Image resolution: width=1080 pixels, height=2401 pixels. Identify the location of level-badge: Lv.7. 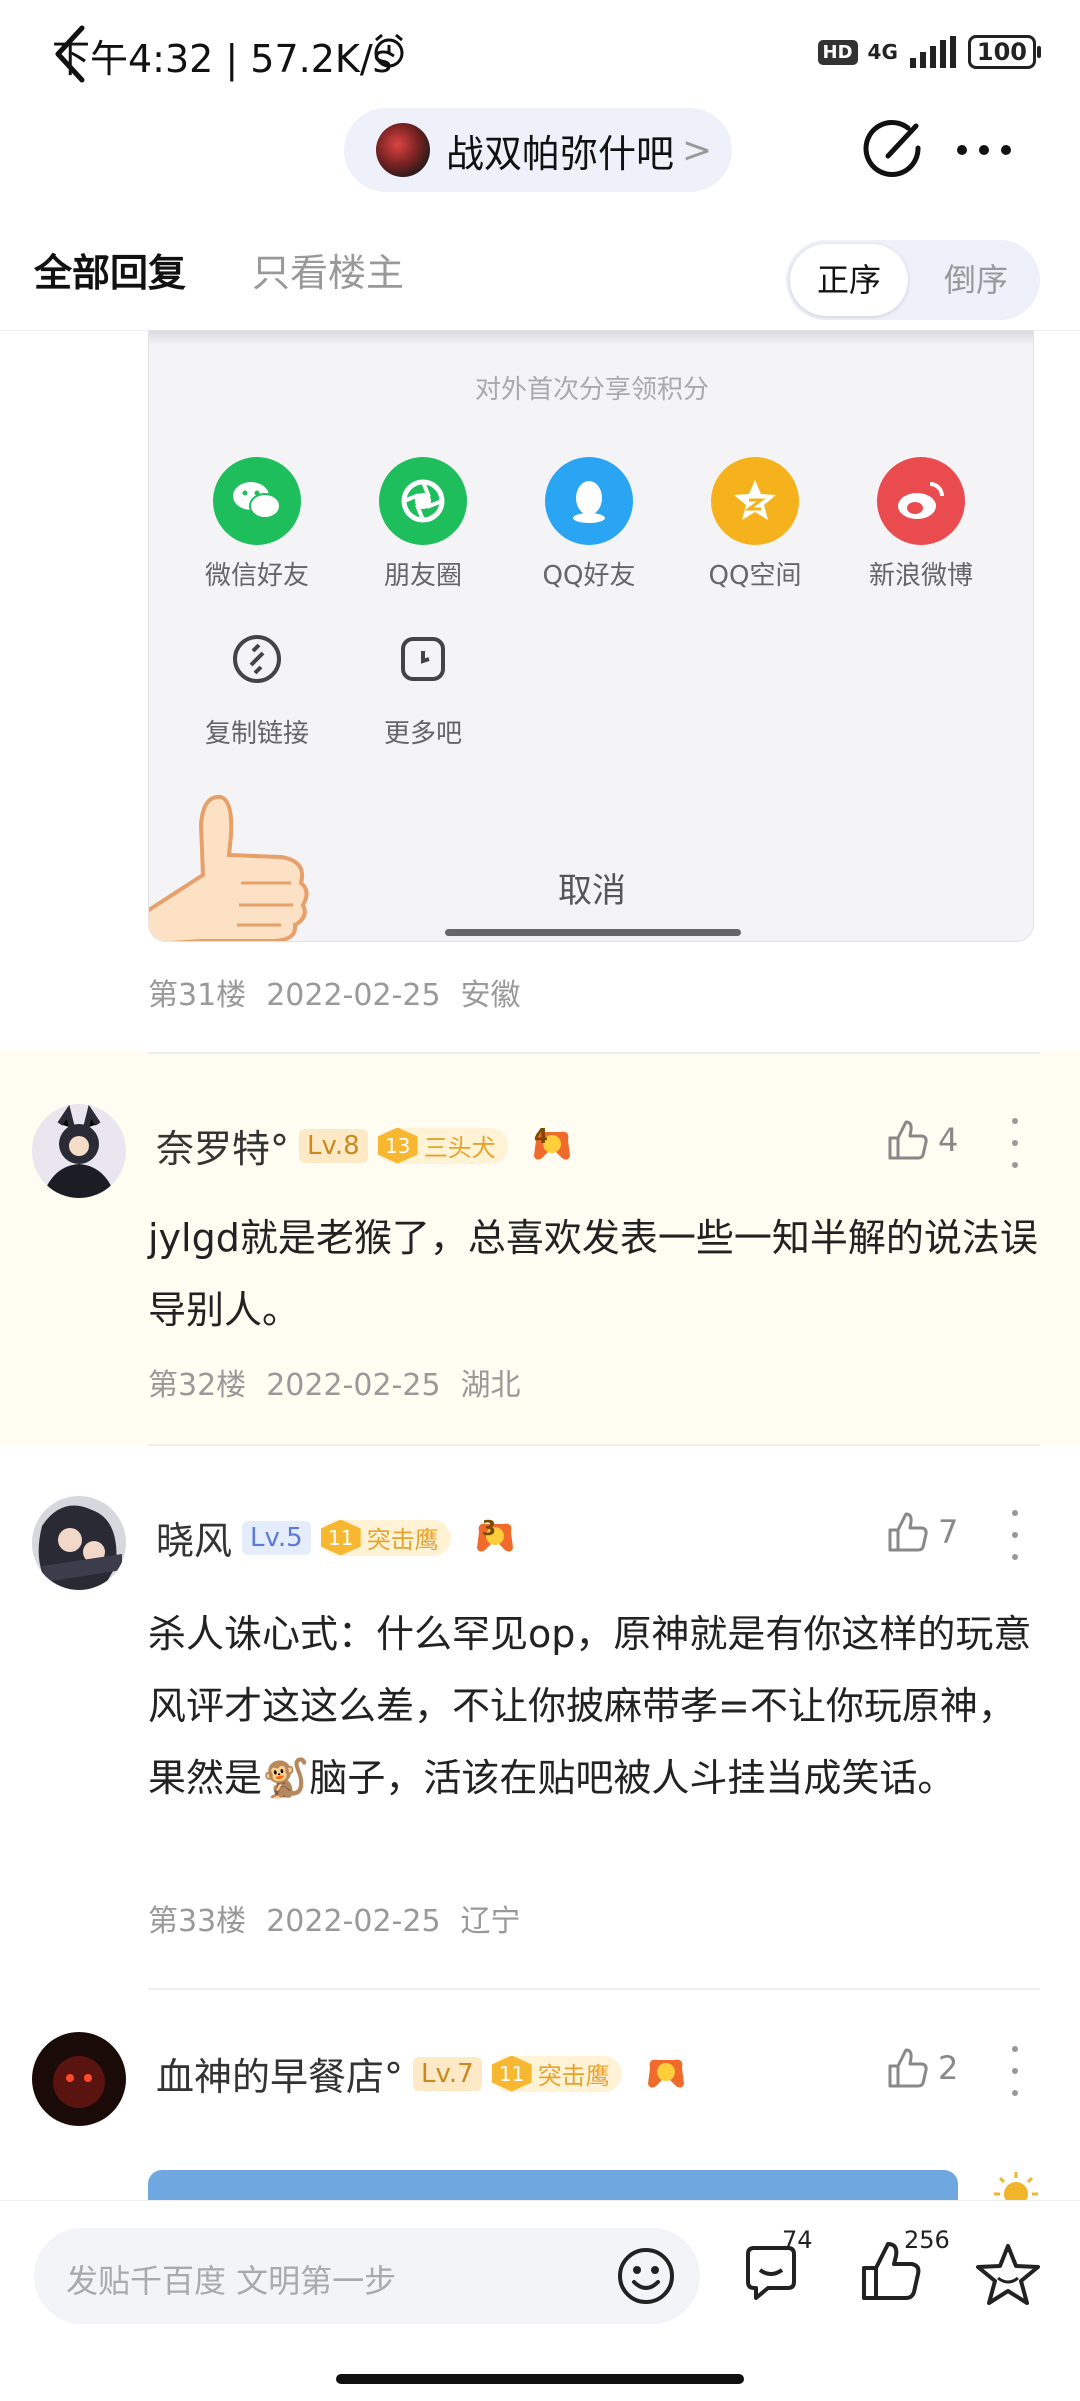
(447, 2073).